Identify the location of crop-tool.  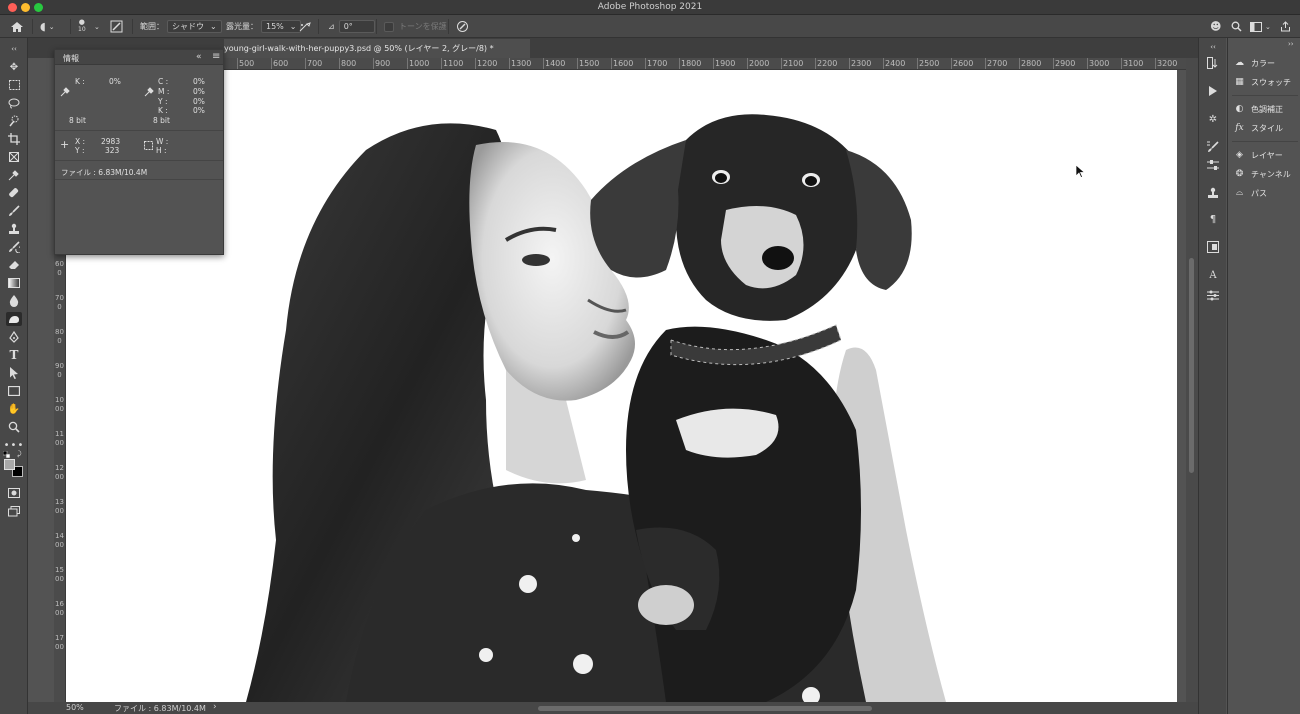
(14, 139).